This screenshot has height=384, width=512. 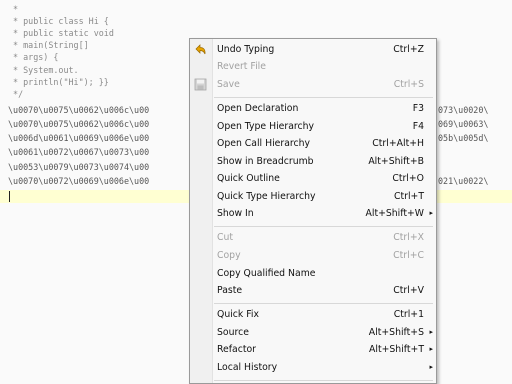 I want to click on menu-item-revert-file: Revert File, so click(x=313, y=66).